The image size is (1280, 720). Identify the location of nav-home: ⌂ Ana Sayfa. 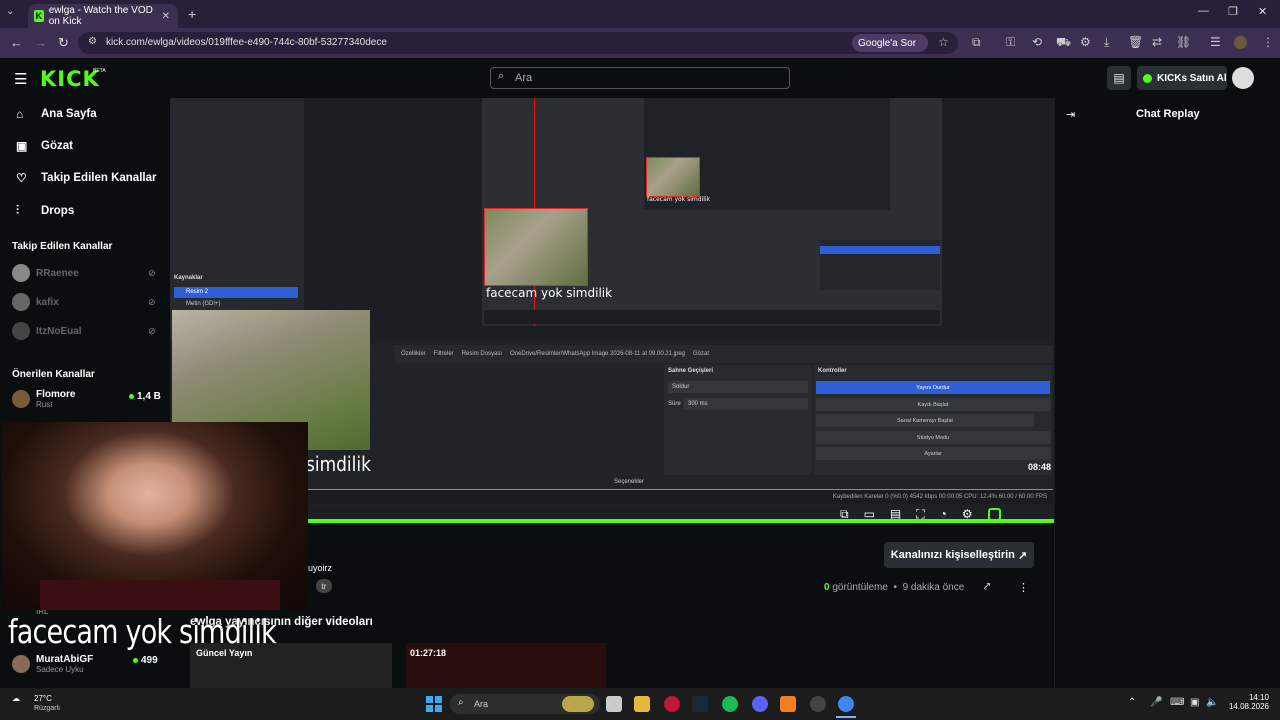
(56, 114).